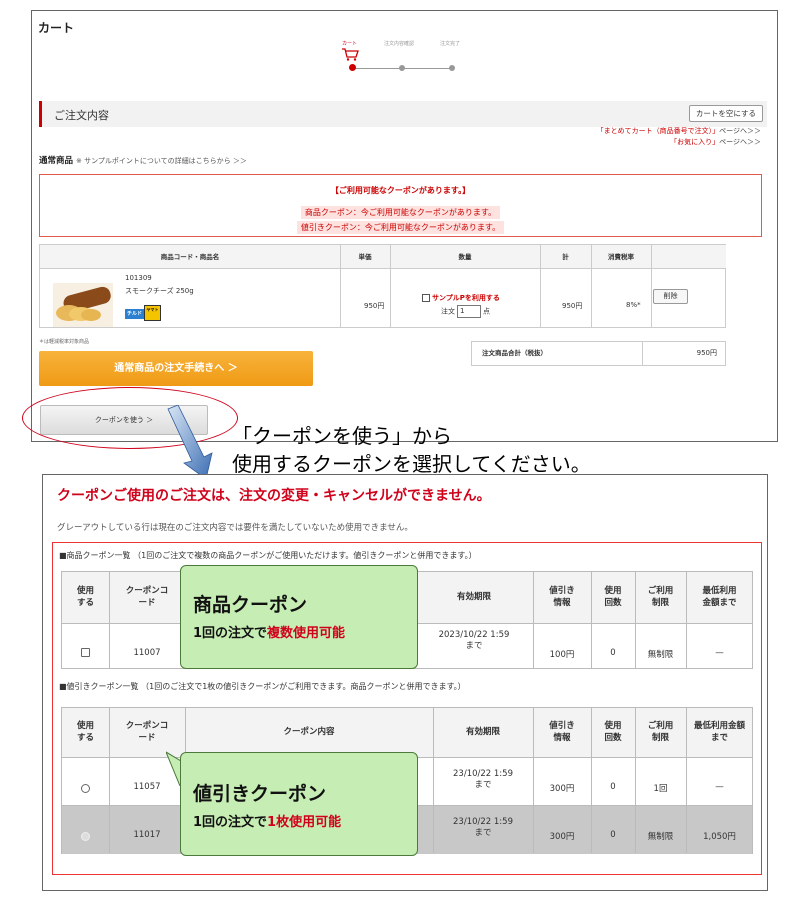  I want to click on chilled-badge: チルド, so click(134, 314).